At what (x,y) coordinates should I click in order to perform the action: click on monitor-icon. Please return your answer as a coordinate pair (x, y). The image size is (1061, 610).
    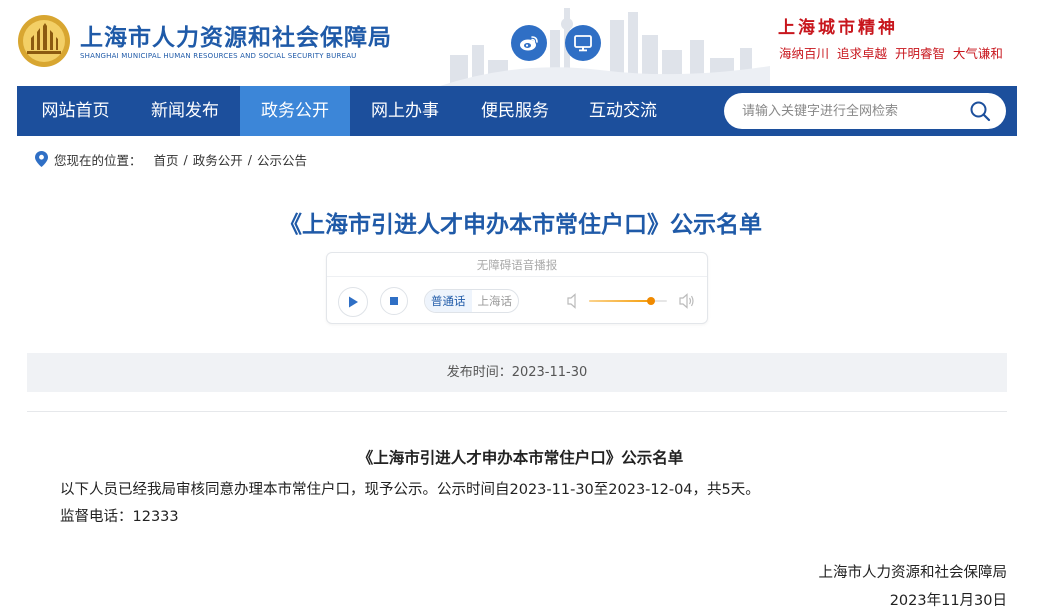
    Looking at the image, I should click on (583, 43).